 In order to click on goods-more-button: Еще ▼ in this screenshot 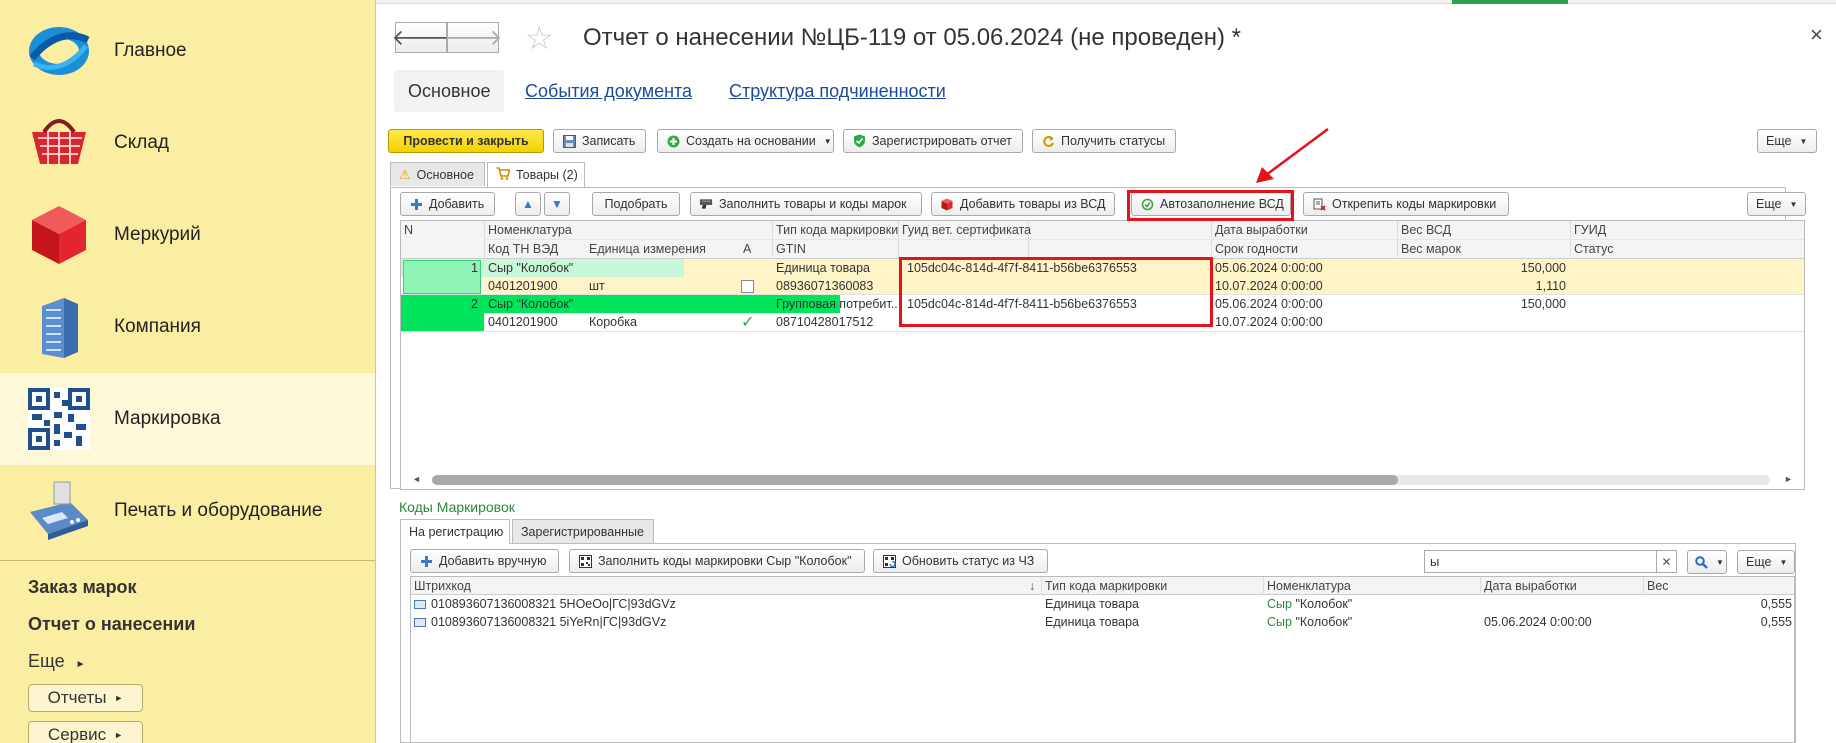, I will do `click(1776, 204)`.